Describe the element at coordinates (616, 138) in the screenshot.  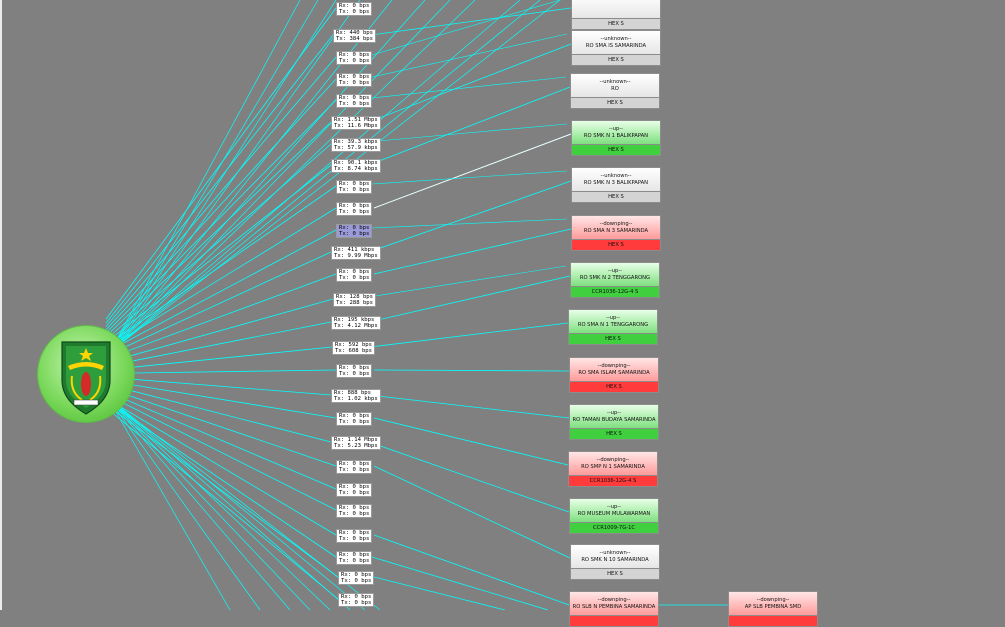
I see `device-node: --up-- RO SMK N 1 BALIKPAPAN HEX S` at that location.